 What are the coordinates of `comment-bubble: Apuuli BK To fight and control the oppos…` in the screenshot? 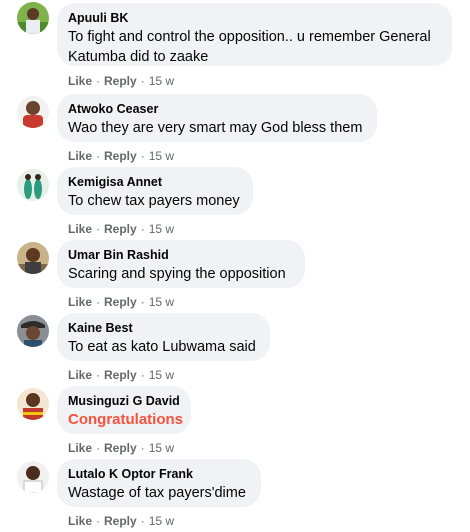 It's located at (254, 34).